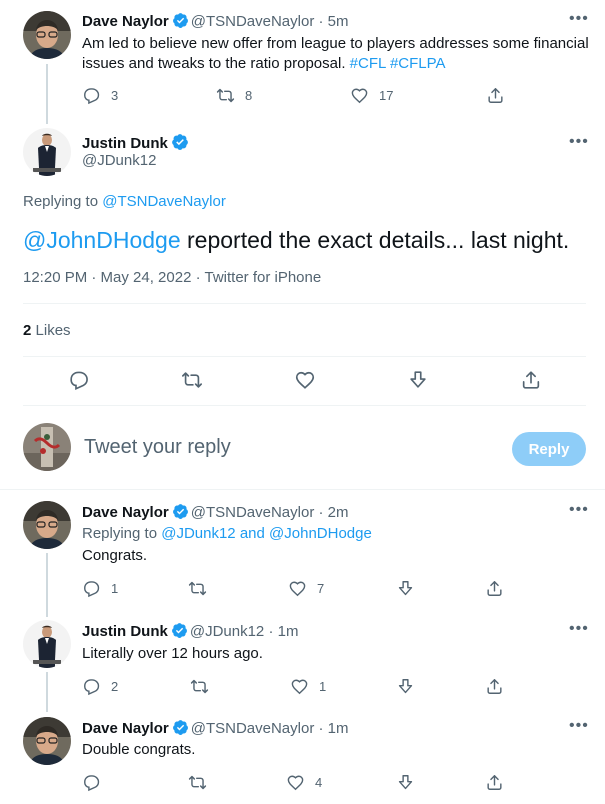 The height and width of the screenshot is (804, 605). Describe the element at coordinates (333, 21) in the screenshot. I see `tweet-time: · 5m` at that location.